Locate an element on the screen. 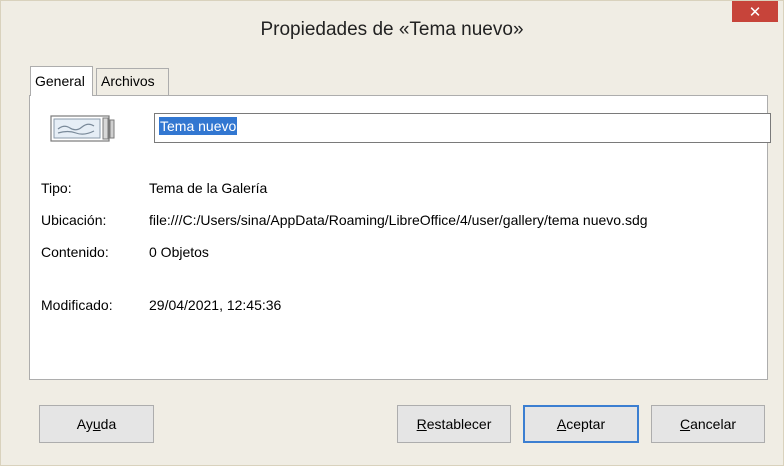 The height and width of the screenshot is (466, 784). help-button: Ay u da is located at coordinates (96, 424).